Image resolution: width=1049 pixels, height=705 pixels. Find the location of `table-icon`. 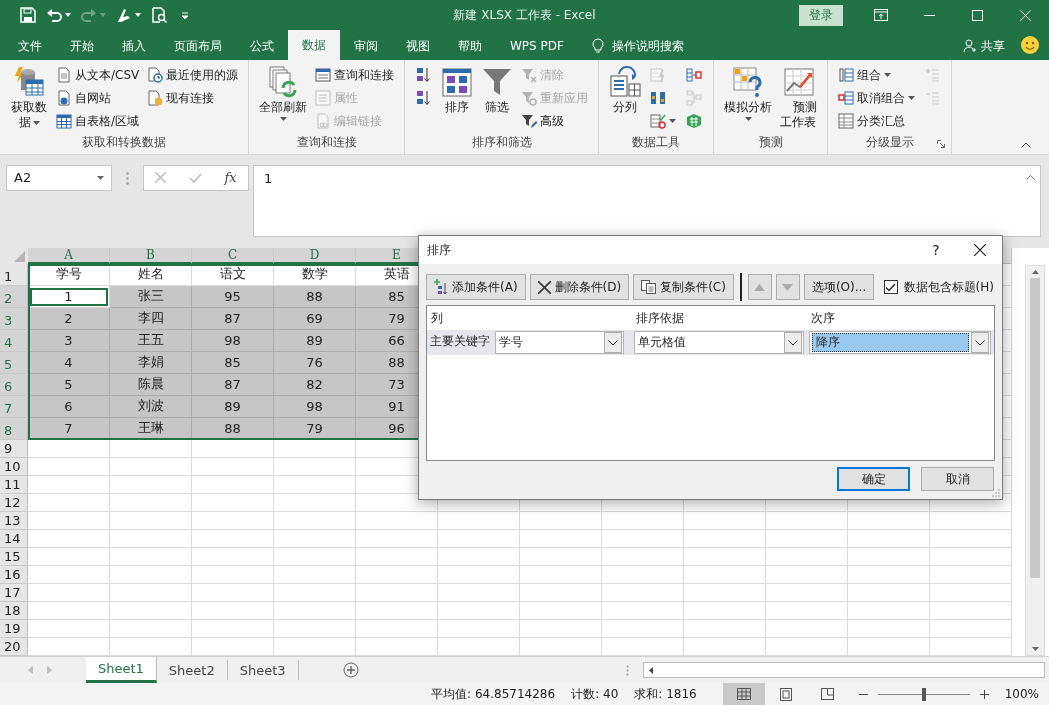

table-icon is located at coordinates (64, 121).